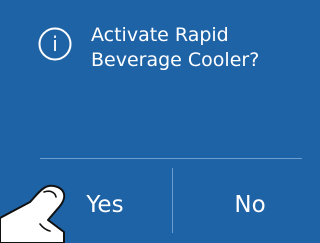 The width and height of the screenshot is (320, 243). Describe the element at coordinates (247, 205) in the screenshot. I see `no-button: No` at that location.